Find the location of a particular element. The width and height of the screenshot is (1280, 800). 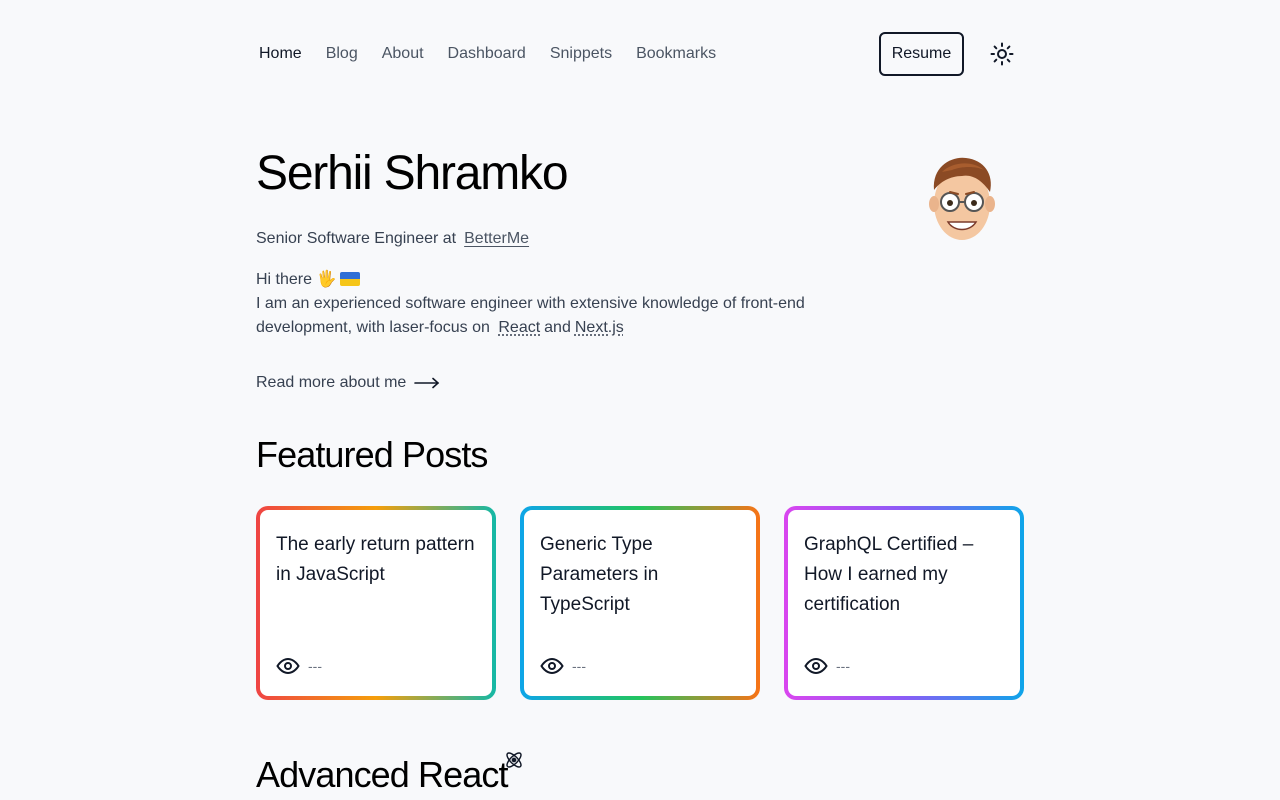

nav-about: About is located at coordinates (403, 54).